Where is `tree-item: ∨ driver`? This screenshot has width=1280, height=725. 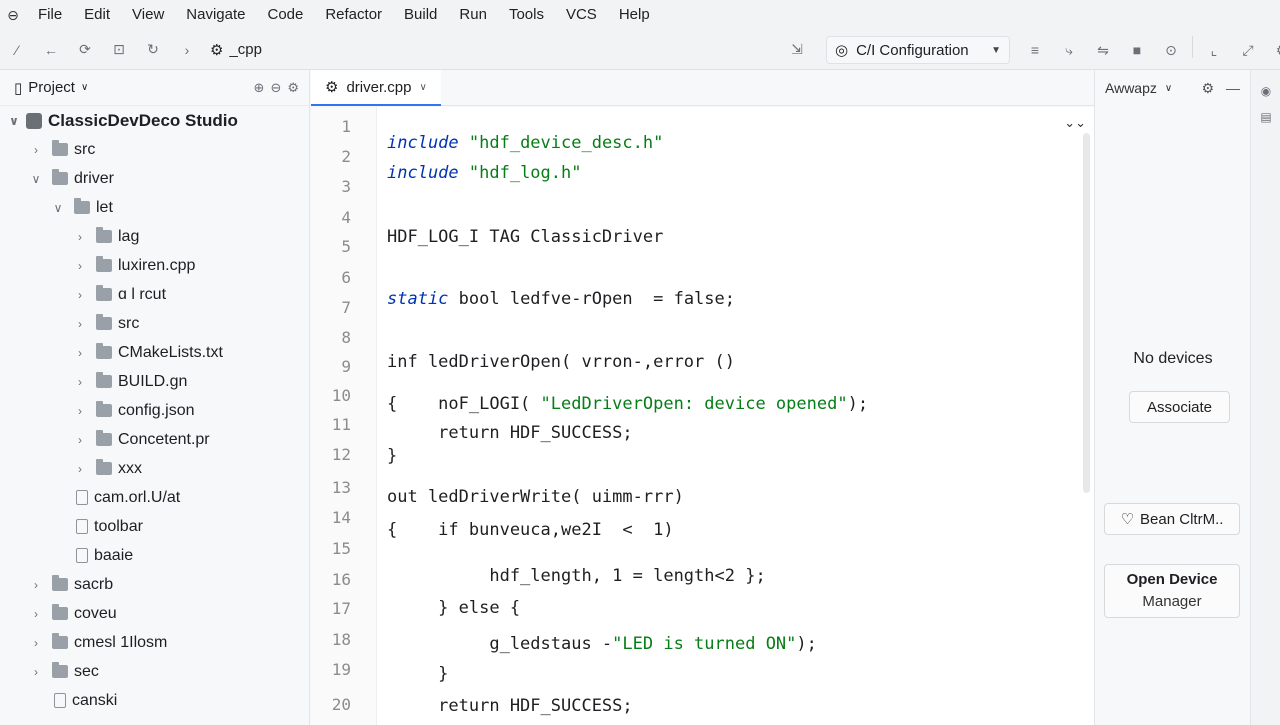 tree-item: ∨ driver is located at coordinates (154, 178).